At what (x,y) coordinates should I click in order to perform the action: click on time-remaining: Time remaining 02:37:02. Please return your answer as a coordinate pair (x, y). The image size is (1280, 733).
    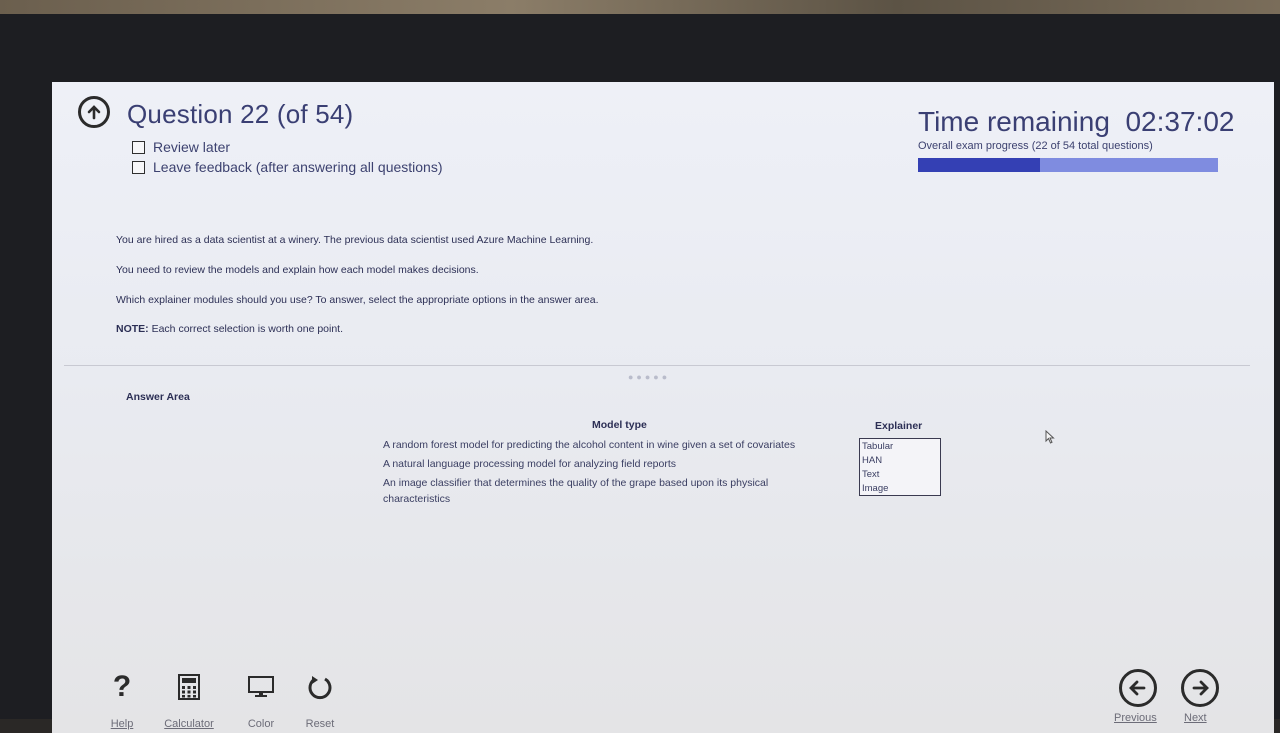
    Looking at the image, I should click on (1076, 121).